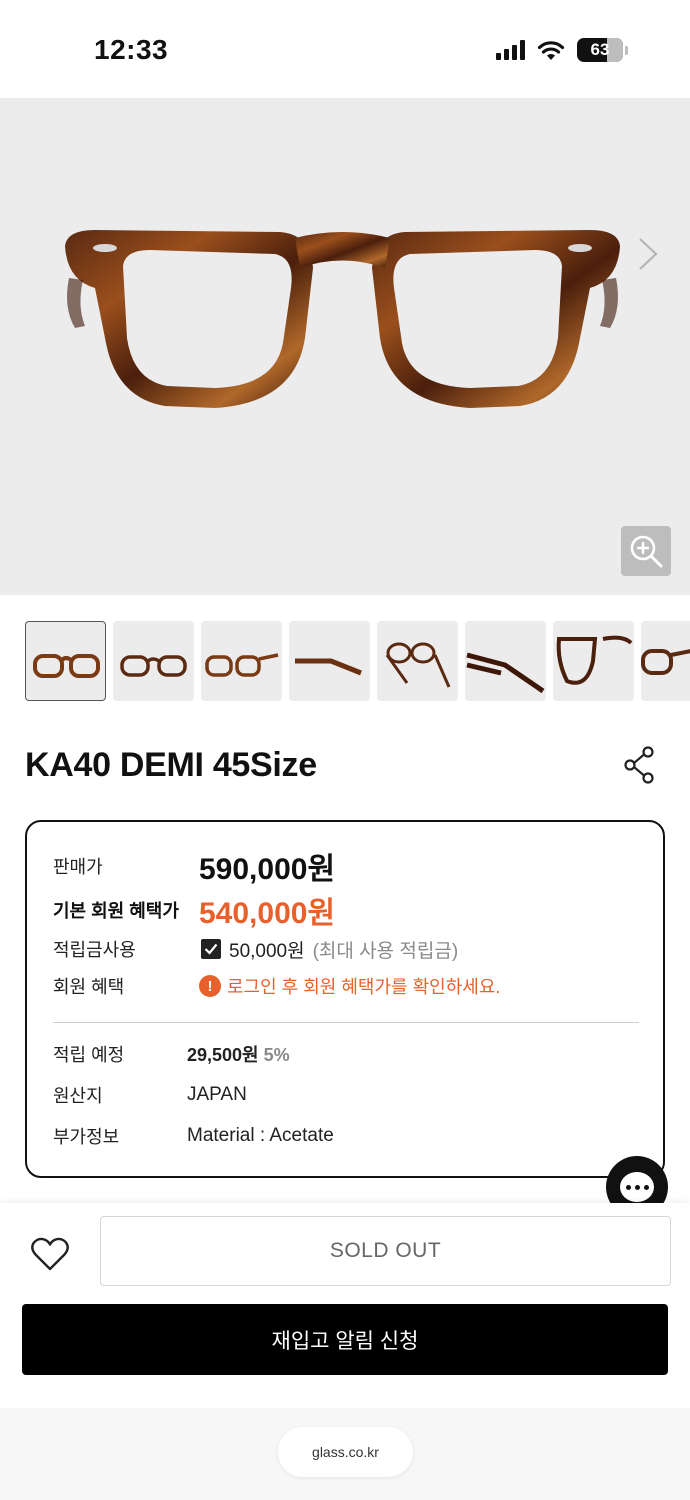  Describe the element at coordinates (131, 49) in the screenshot. I see `status-time: 12:33` at that location.